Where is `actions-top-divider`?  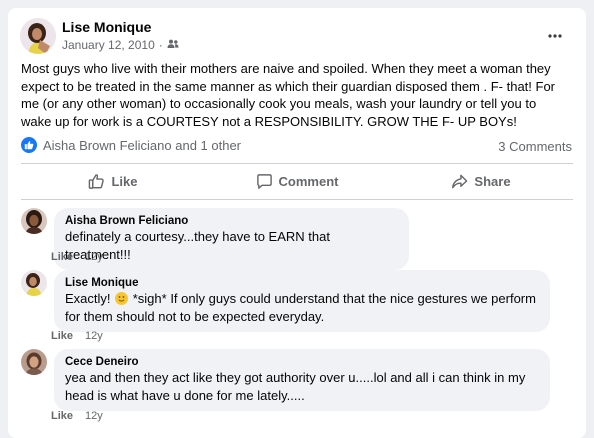 actions-top-divider is located at coordinates (297, 163).